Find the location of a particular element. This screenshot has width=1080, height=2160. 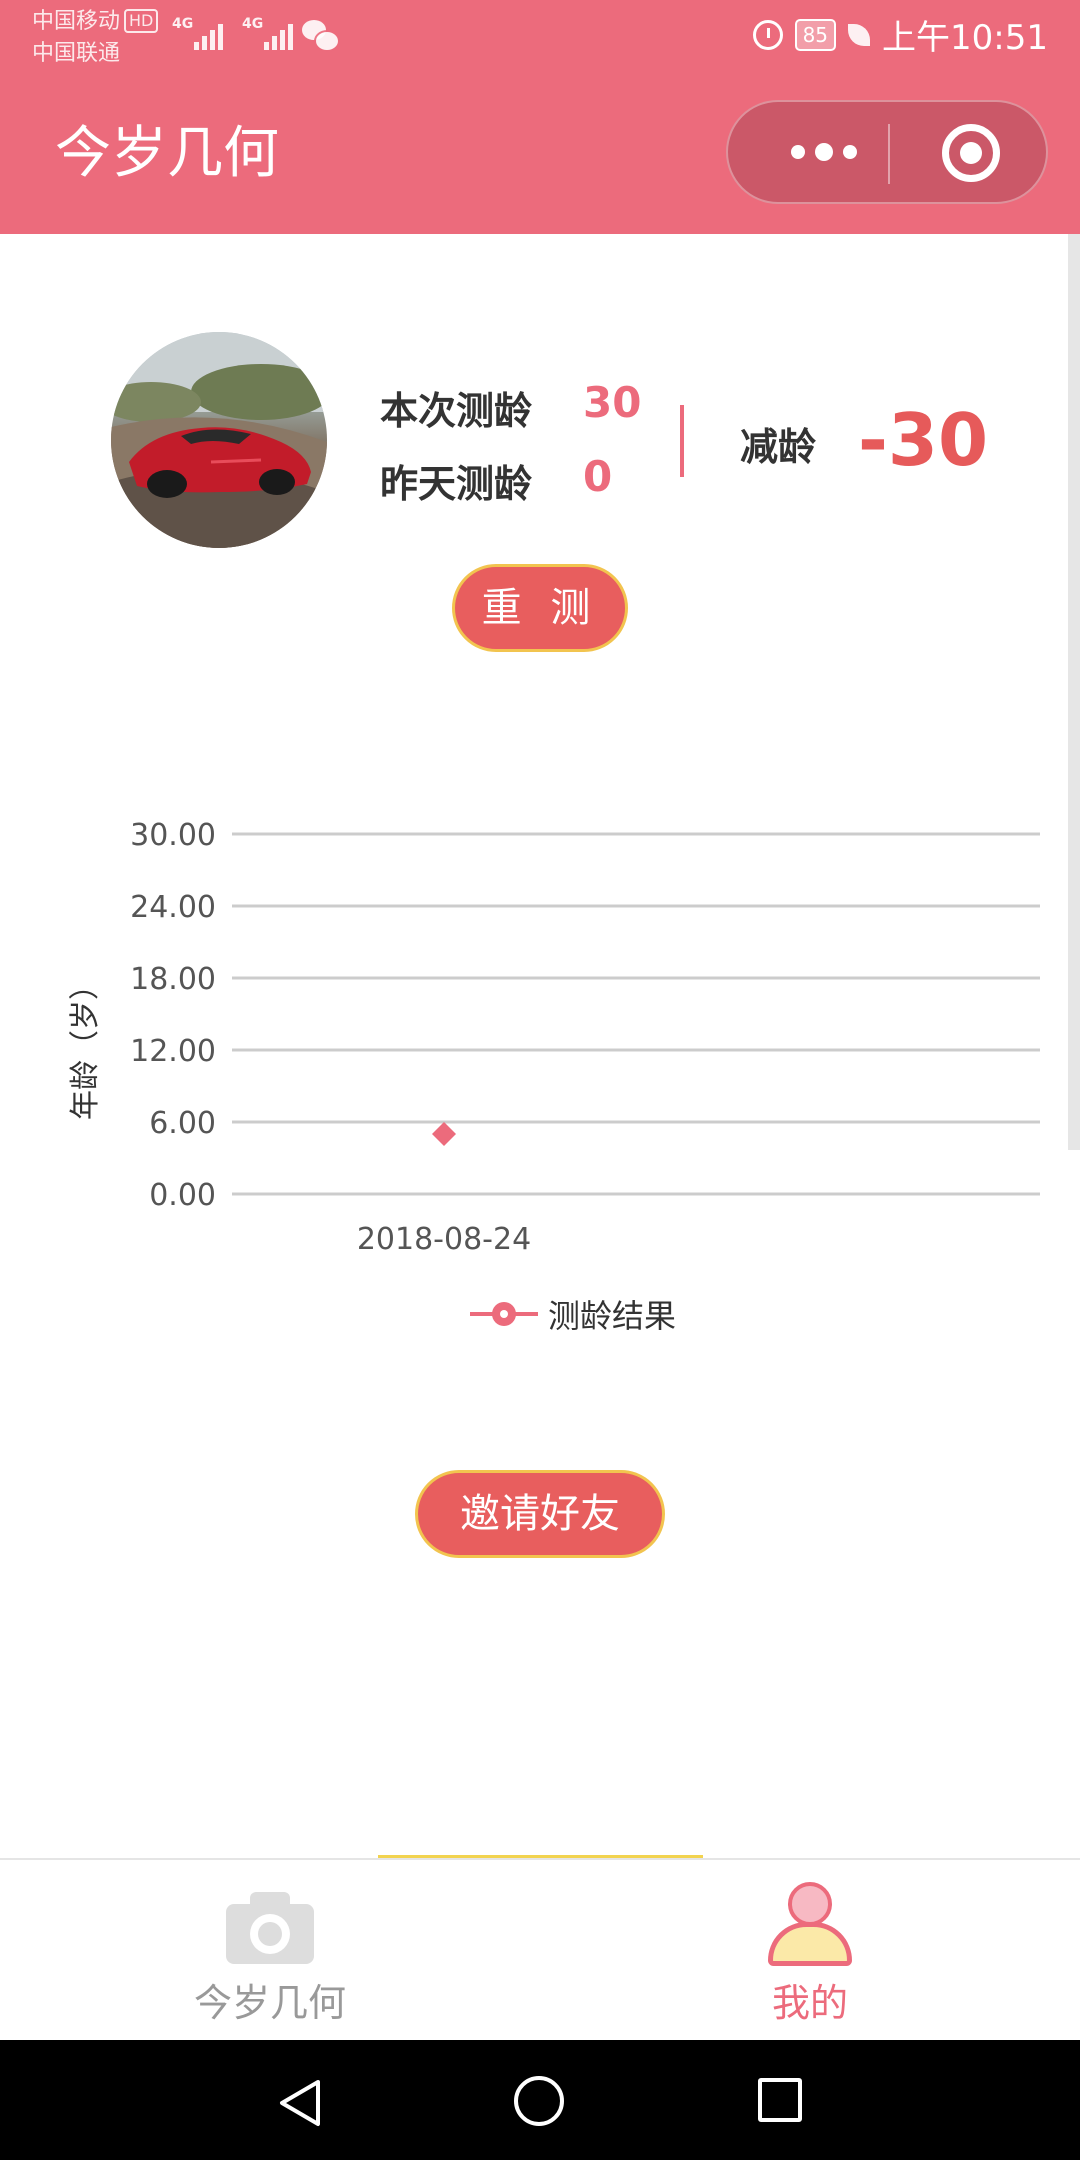

divider is located at coordinates (682, 441).